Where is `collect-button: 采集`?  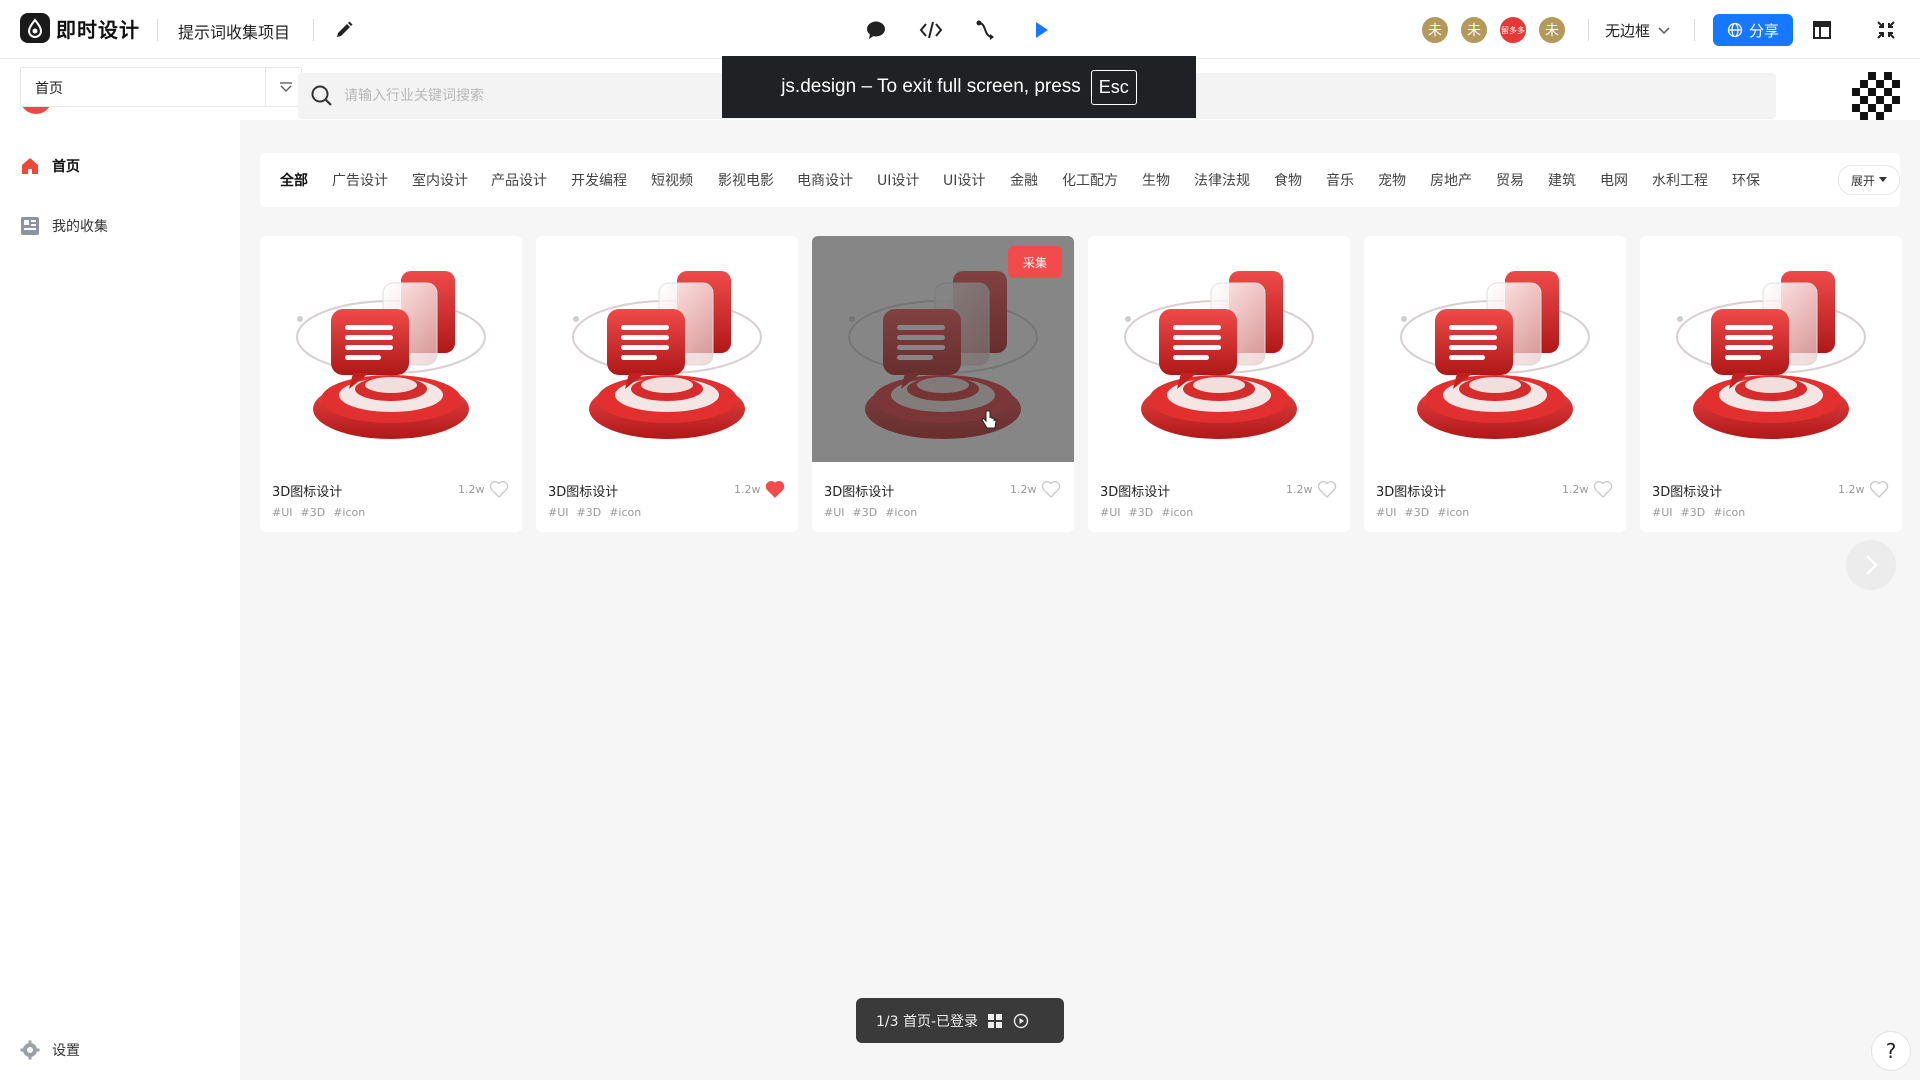
collect-button: 采集 is located at coordinates (1035, 262).